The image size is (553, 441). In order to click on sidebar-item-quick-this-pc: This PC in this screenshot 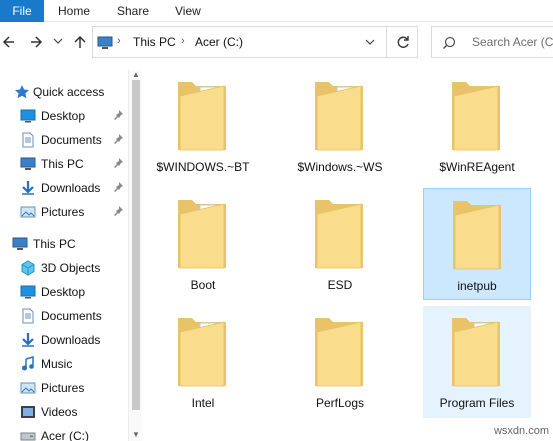, I will do `click(64, 164)`.